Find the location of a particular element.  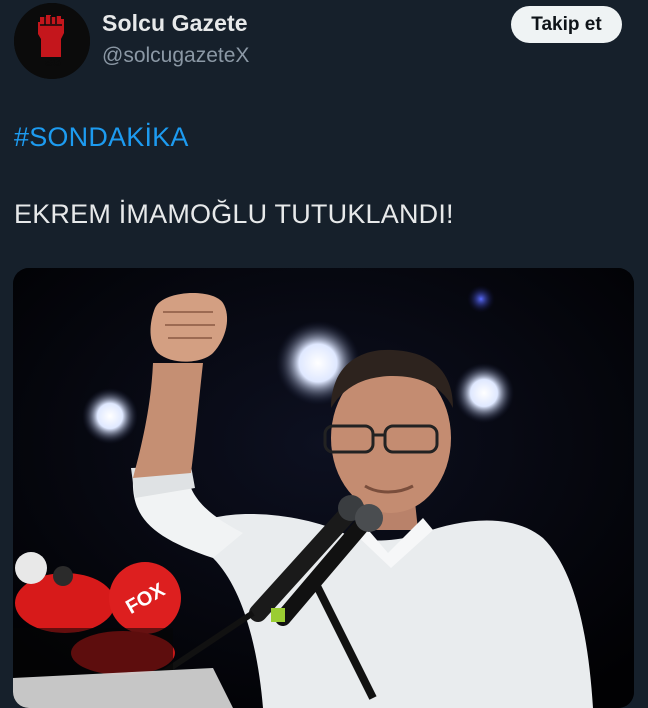

raised-fist-icon: SG is located at coordinates (52, 41).